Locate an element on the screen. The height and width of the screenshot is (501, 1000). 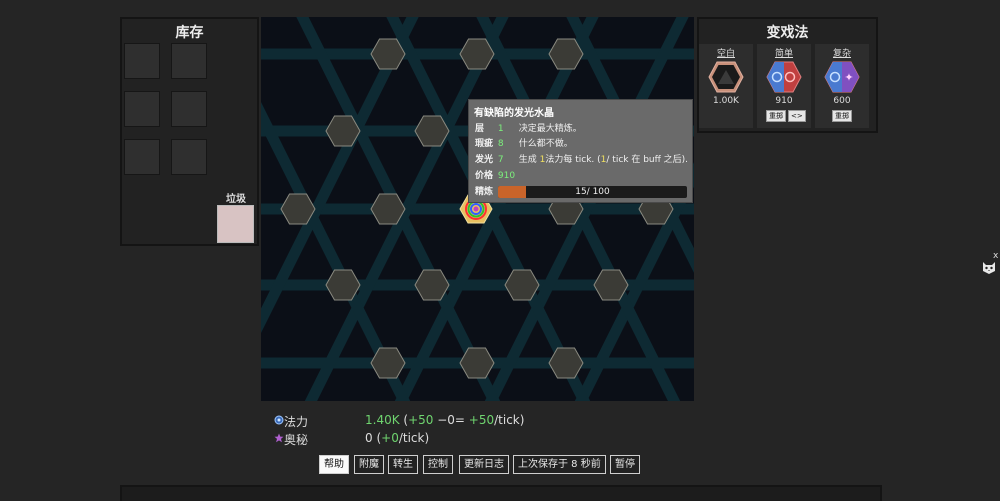
last-save-button: 上次保存于 8 秒前 is located at coordinates (559, 464).